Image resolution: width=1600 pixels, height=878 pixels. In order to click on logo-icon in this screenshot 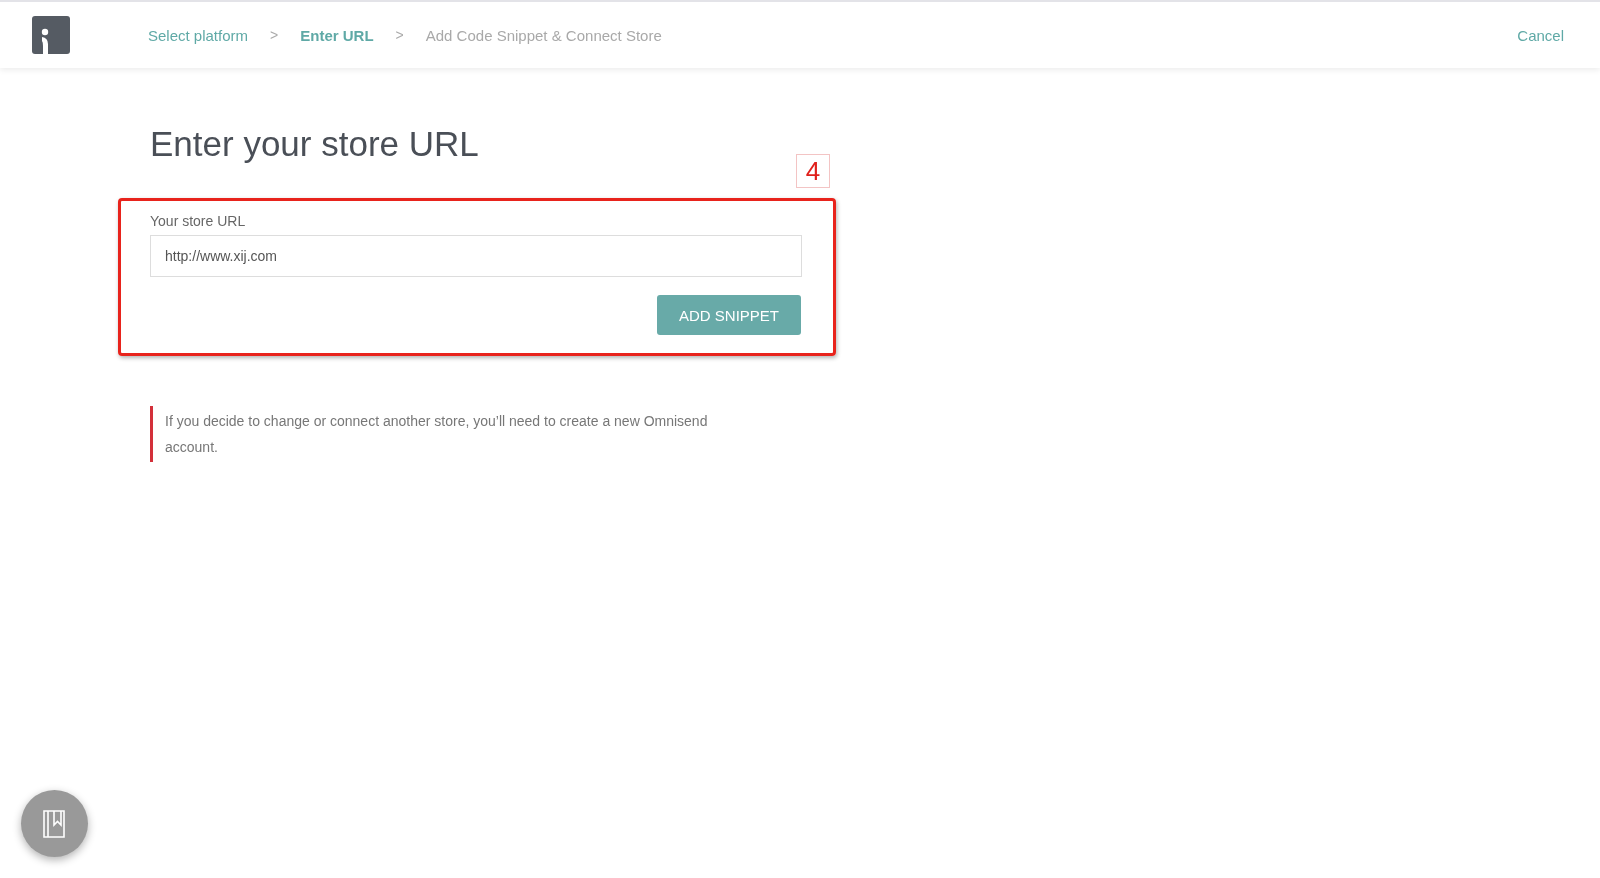, I will do `click(51, 35)`.